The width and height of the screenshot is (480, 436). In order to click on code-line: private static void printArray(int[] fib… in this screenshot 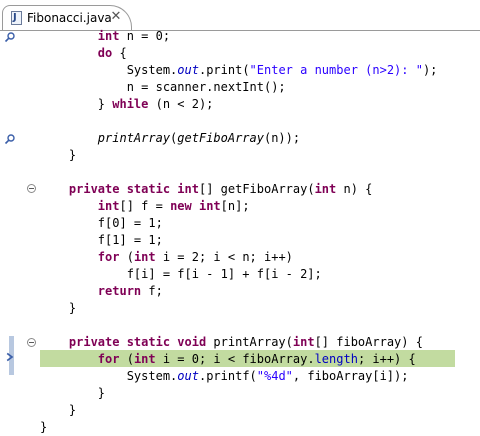, I will do `click(231, 342)`.